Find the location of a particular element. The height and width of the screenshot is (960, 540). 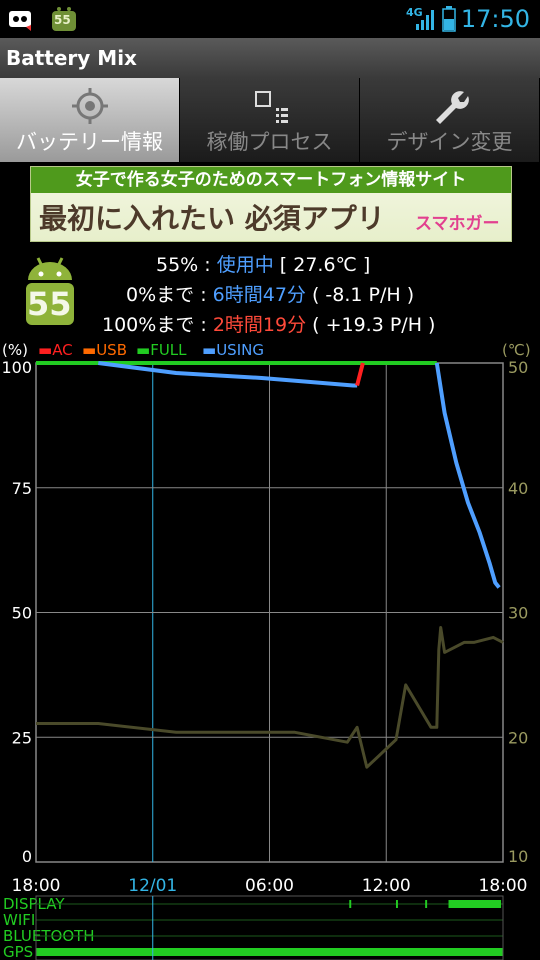

legend-item-full: ▬FULL is located at coordinates (161, 350).